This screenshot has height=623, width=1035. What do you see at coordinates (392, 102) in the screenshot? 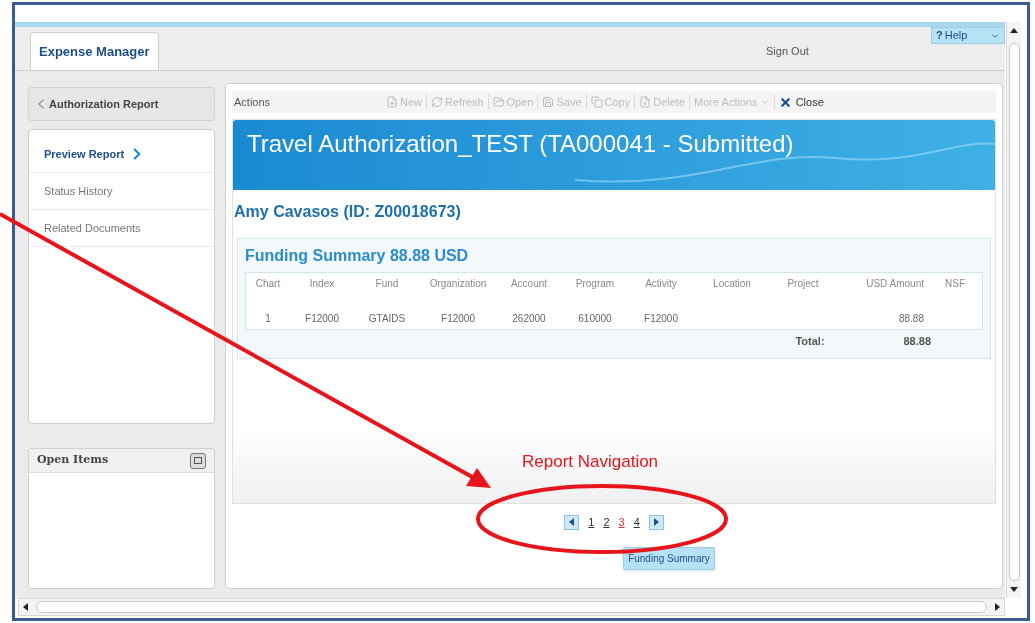
I see `new-file-icon` at bounding box center [392, 102].